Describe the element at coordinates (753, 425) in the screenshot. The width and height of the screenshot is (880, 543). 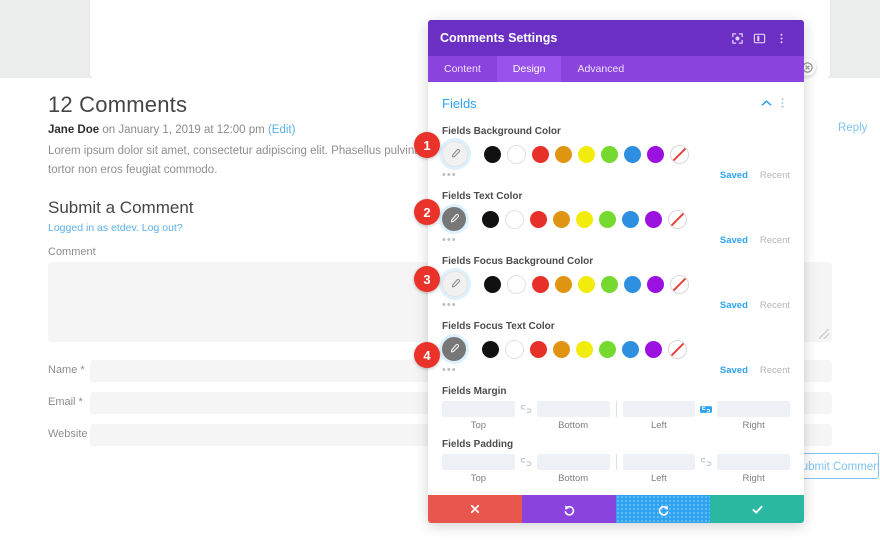
I see `margin-right-label: Right` at that location.